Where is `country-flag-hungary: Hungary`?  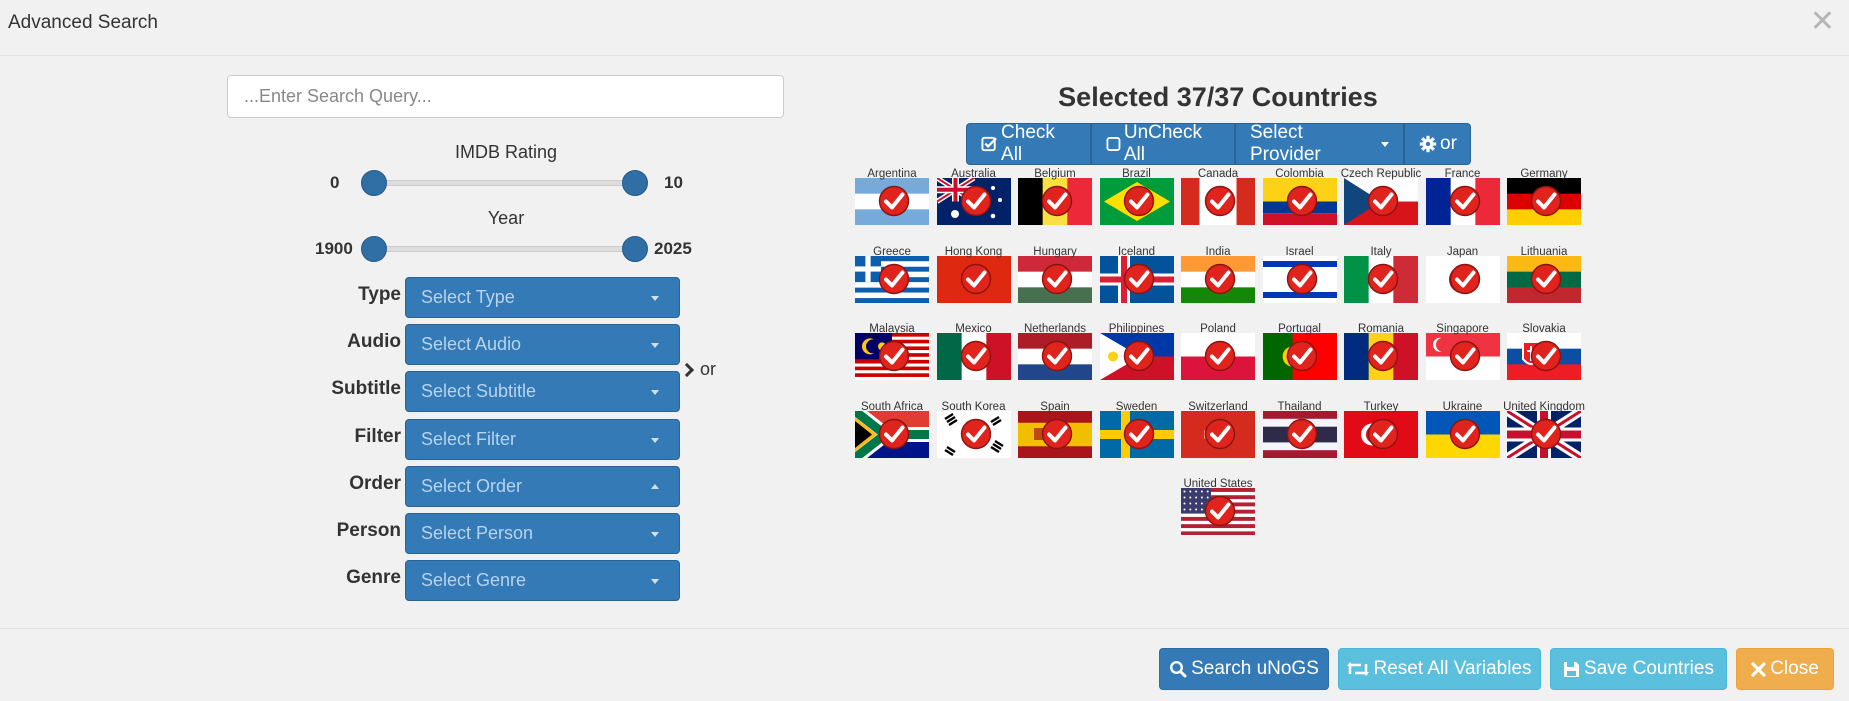
country-flag-hungary: Hungary is located at coordinates (1055, 276).